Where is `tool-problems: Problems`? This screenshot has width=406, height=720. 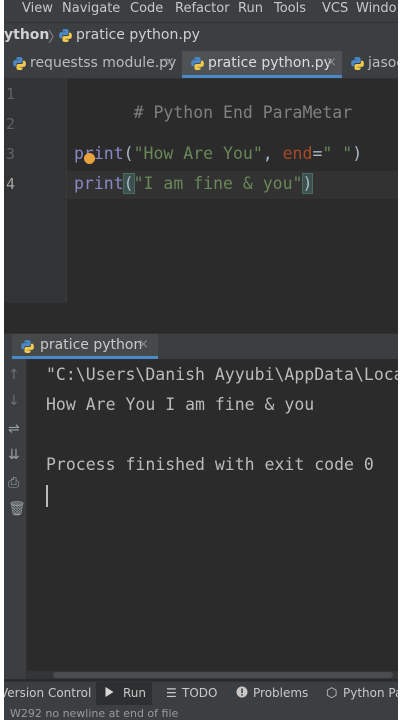 tool-problems: Problems is located at coordinates (273, 694).